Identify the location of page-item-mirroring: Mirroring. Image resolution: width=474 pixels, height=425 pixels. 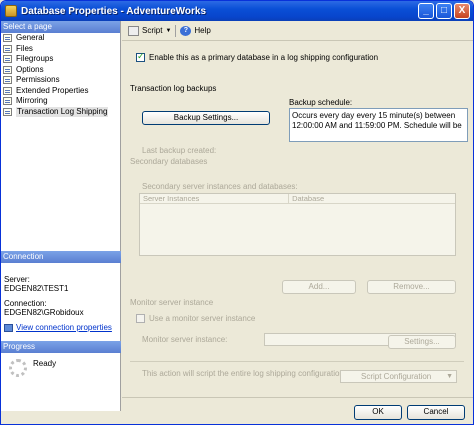
(60, 101).